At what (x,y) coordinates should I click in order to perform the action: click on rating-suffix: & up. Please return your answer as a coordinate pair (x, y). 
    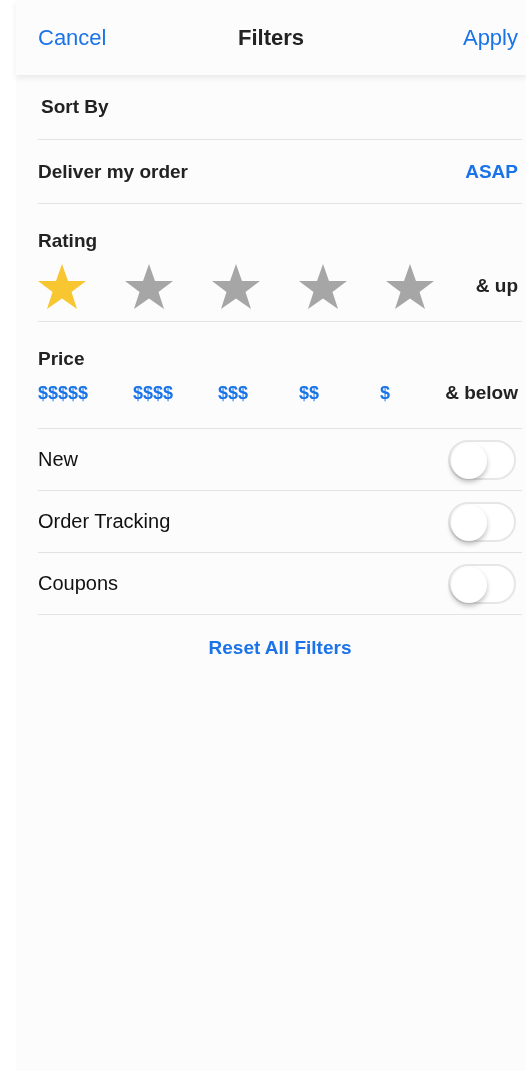
    Looking at the image, I should click on (496, 286).